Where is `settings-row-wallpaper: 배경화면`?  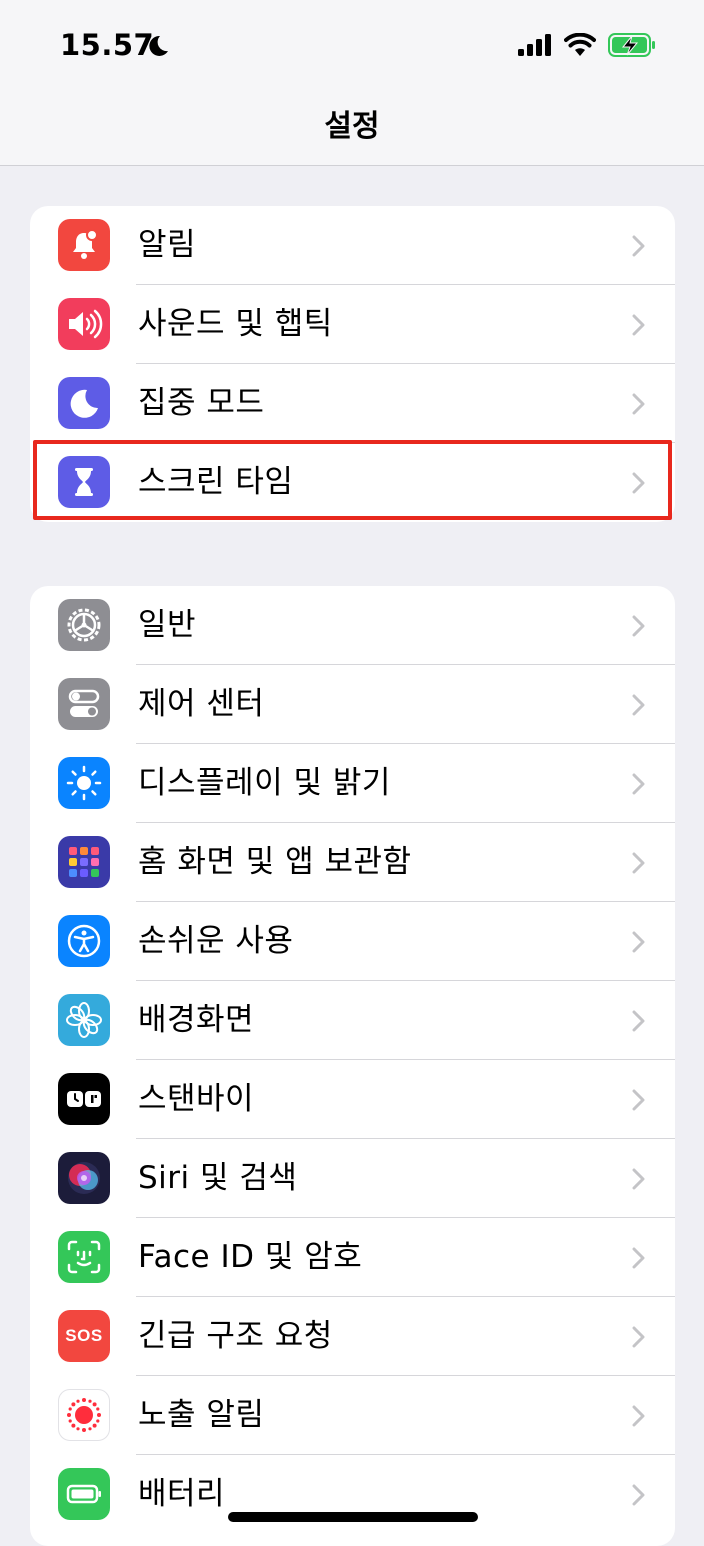 settings-row-wallpaper: 배경화면 is located at coordinates (352, 1020).